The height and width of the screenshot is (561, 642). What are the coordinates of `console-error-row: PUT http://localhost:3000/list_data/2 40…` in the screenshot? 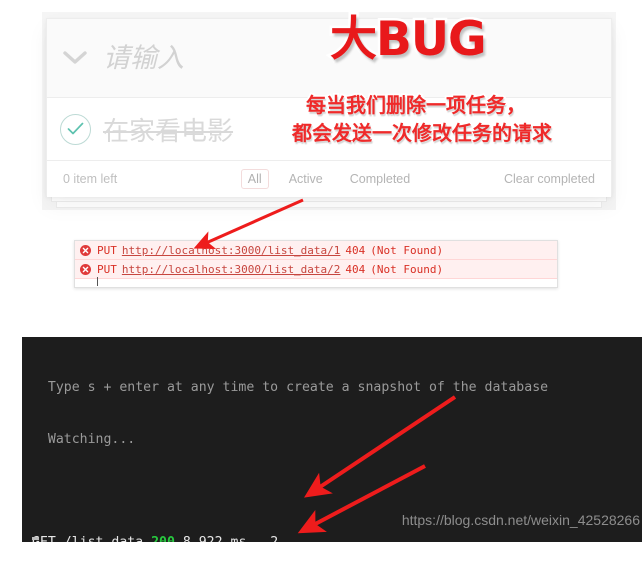 It's located at (316, 269).